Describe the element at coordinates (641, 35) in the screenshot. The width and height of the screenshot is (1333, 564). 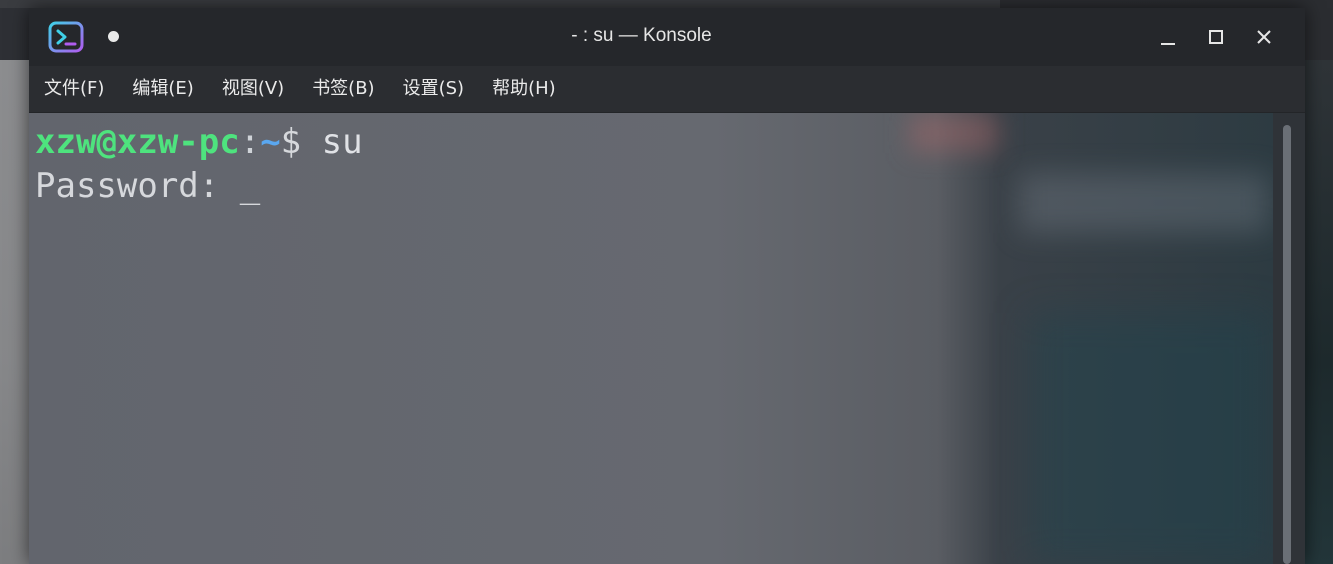
I see `window-title: - : su — Konsole` at that location.